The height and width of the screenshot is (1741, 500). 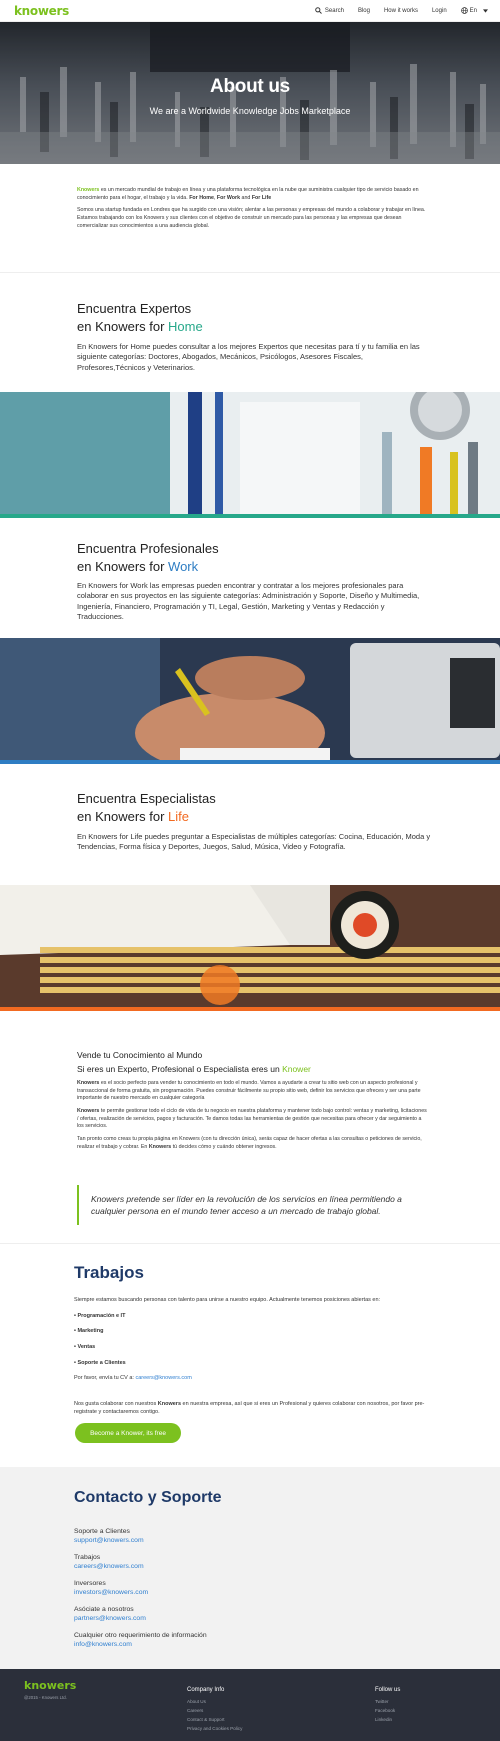 What do you see at coordinates (140, 1644) in the screenshot?
I see `info-email-link: info@knowers.com` at bounding box center [140, 1644].